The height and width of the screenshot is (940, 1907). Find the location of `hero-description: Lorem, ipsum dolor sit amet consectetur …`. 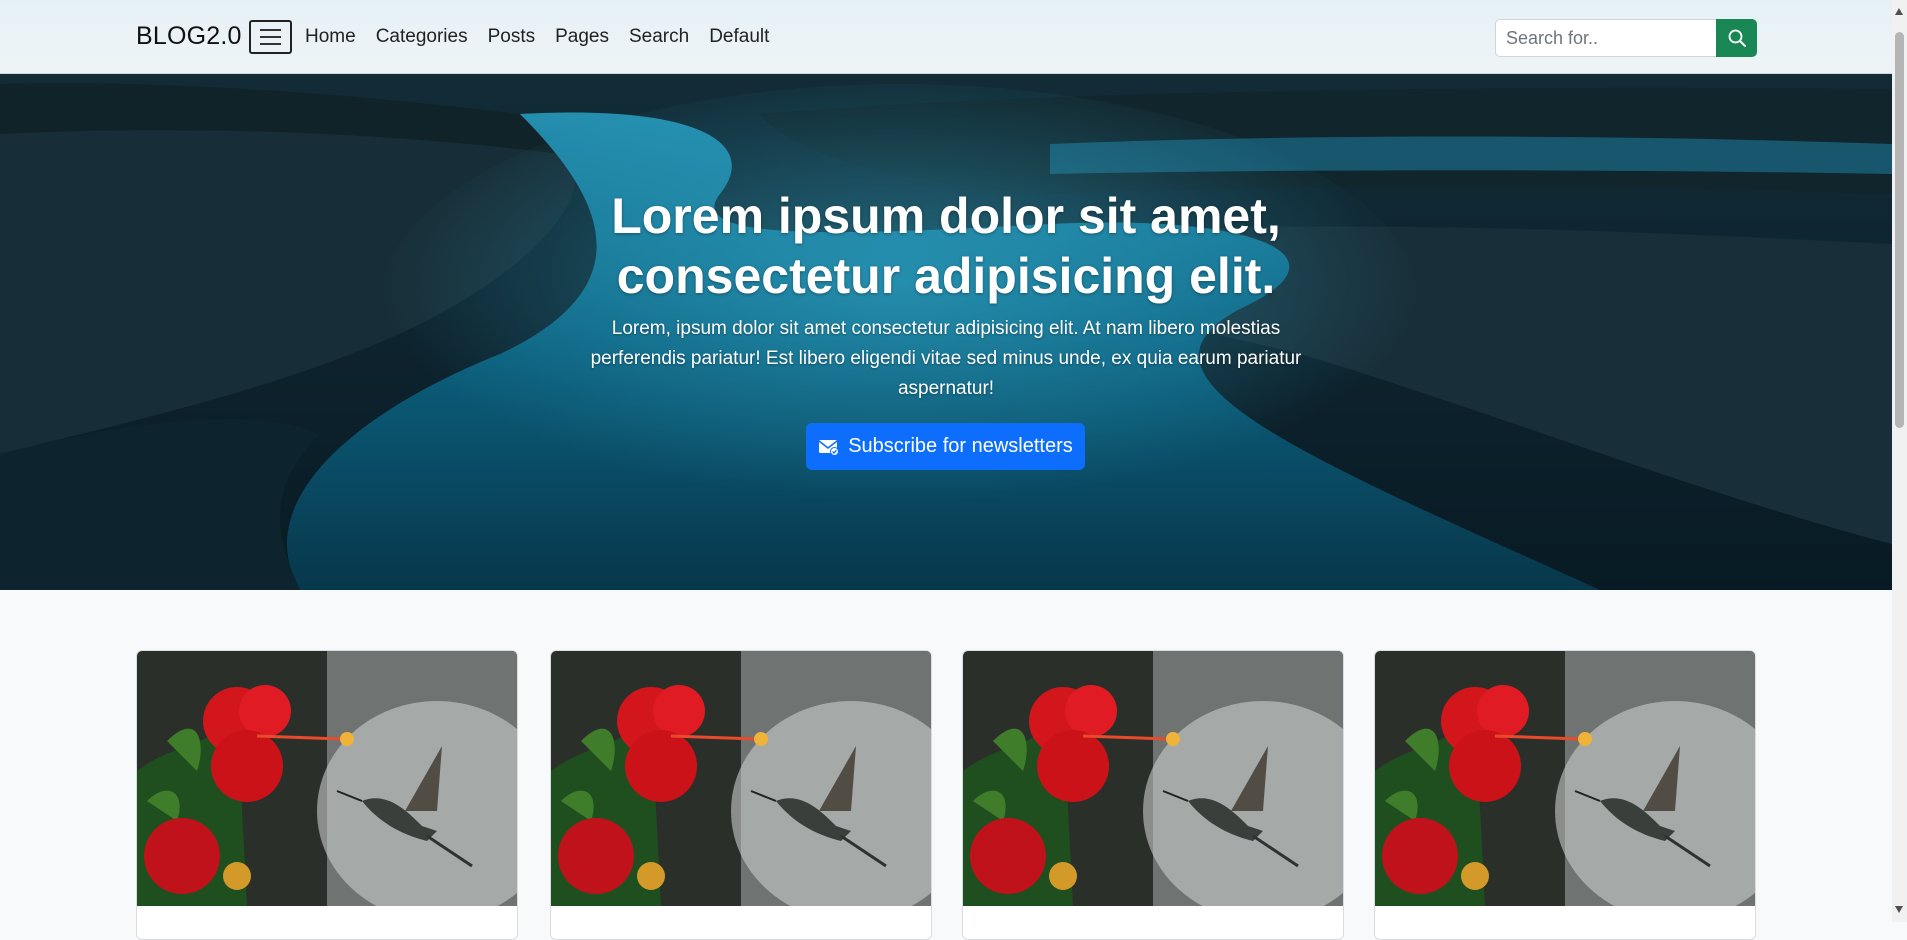

hero-description: Lorem, ipsum dolor sit amet consectetur … is located at coordinates (946, 358).